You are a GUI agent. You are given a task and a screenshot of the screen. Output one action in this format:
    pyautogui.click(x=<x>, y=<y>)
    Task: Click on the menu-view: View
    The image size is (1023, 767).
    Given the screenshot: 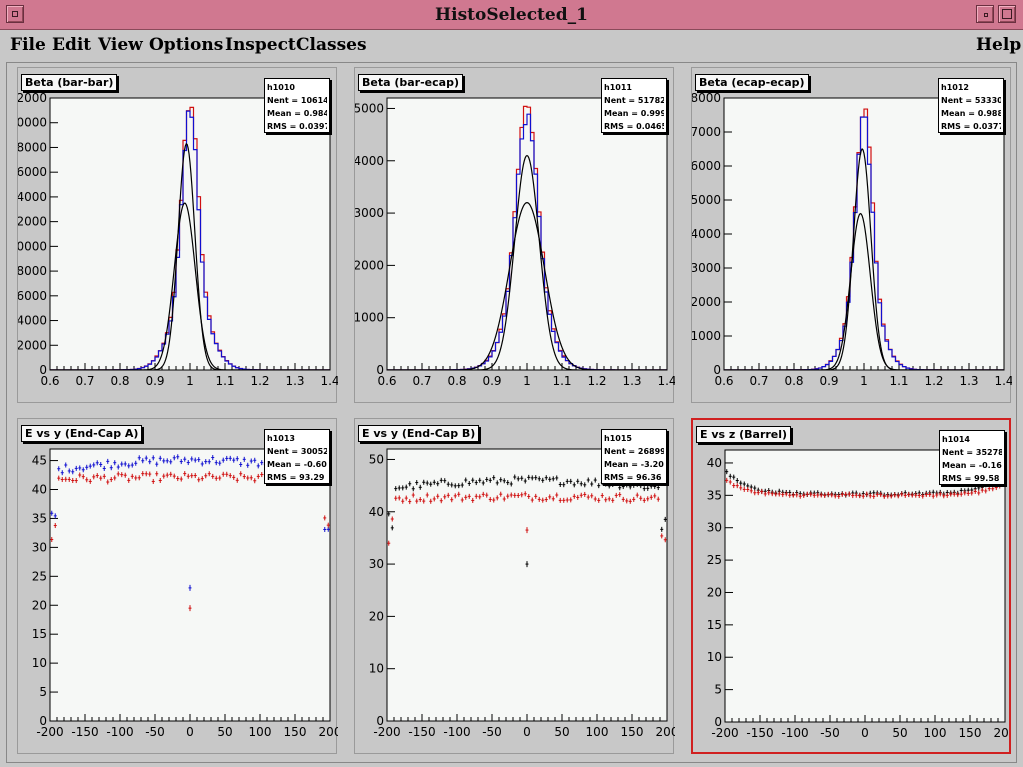 What is the action you would take?
    pyautogui.click(x=120, y=45)
    